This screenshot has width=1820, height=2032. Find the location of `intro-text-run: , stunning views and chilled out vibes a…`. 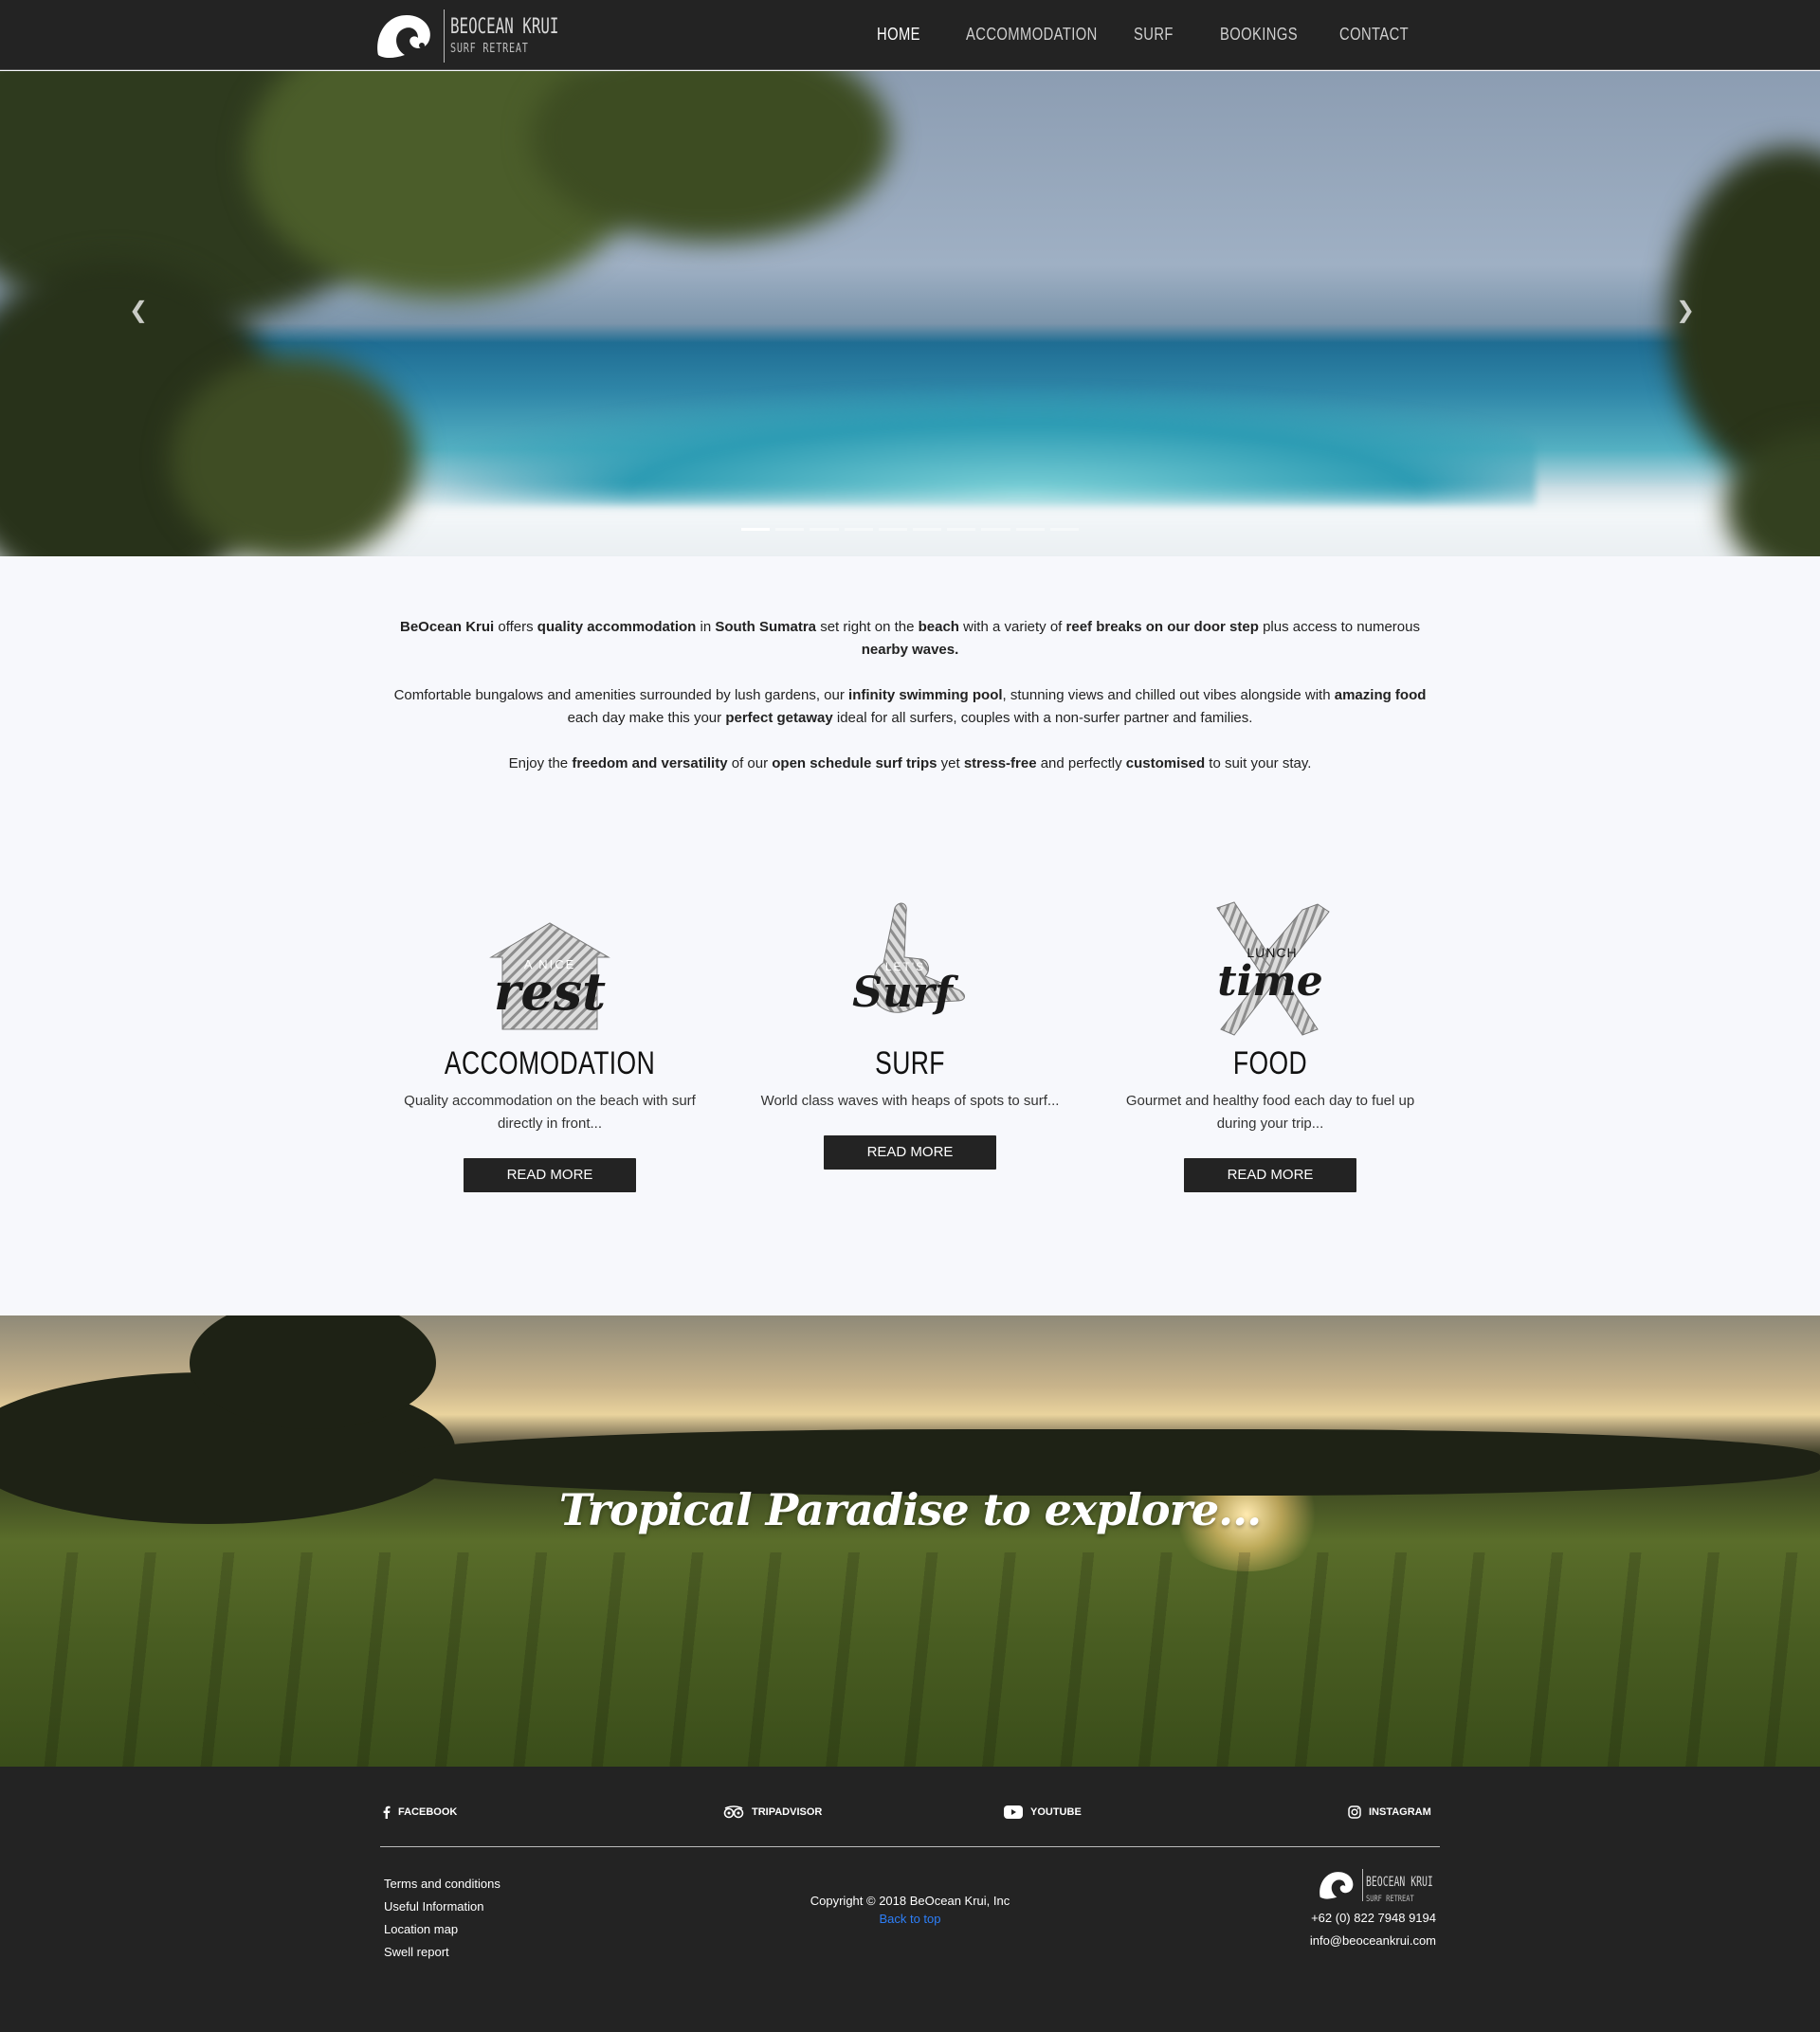

intro-text-run: , stunning views and chilled out vibes a… is located at coordinates (1168, 695).